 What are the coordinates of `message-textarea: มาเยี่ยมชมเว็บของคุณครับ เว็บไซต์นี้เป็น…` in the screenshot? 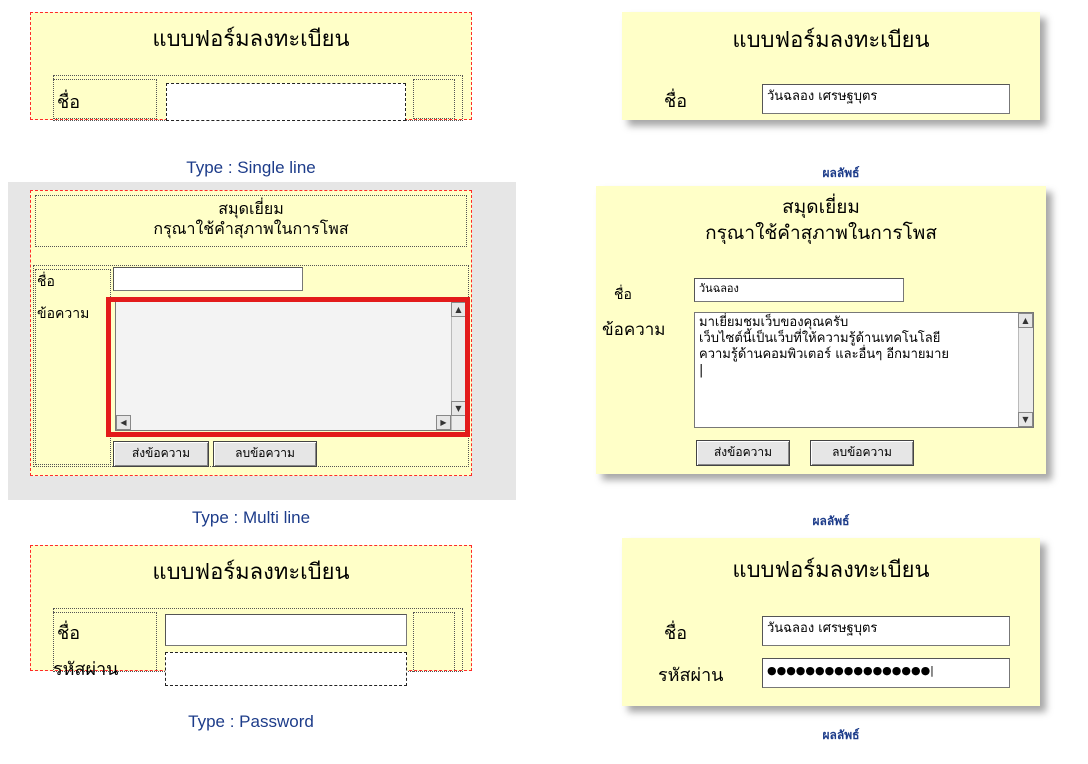 It's located at (864, 370).